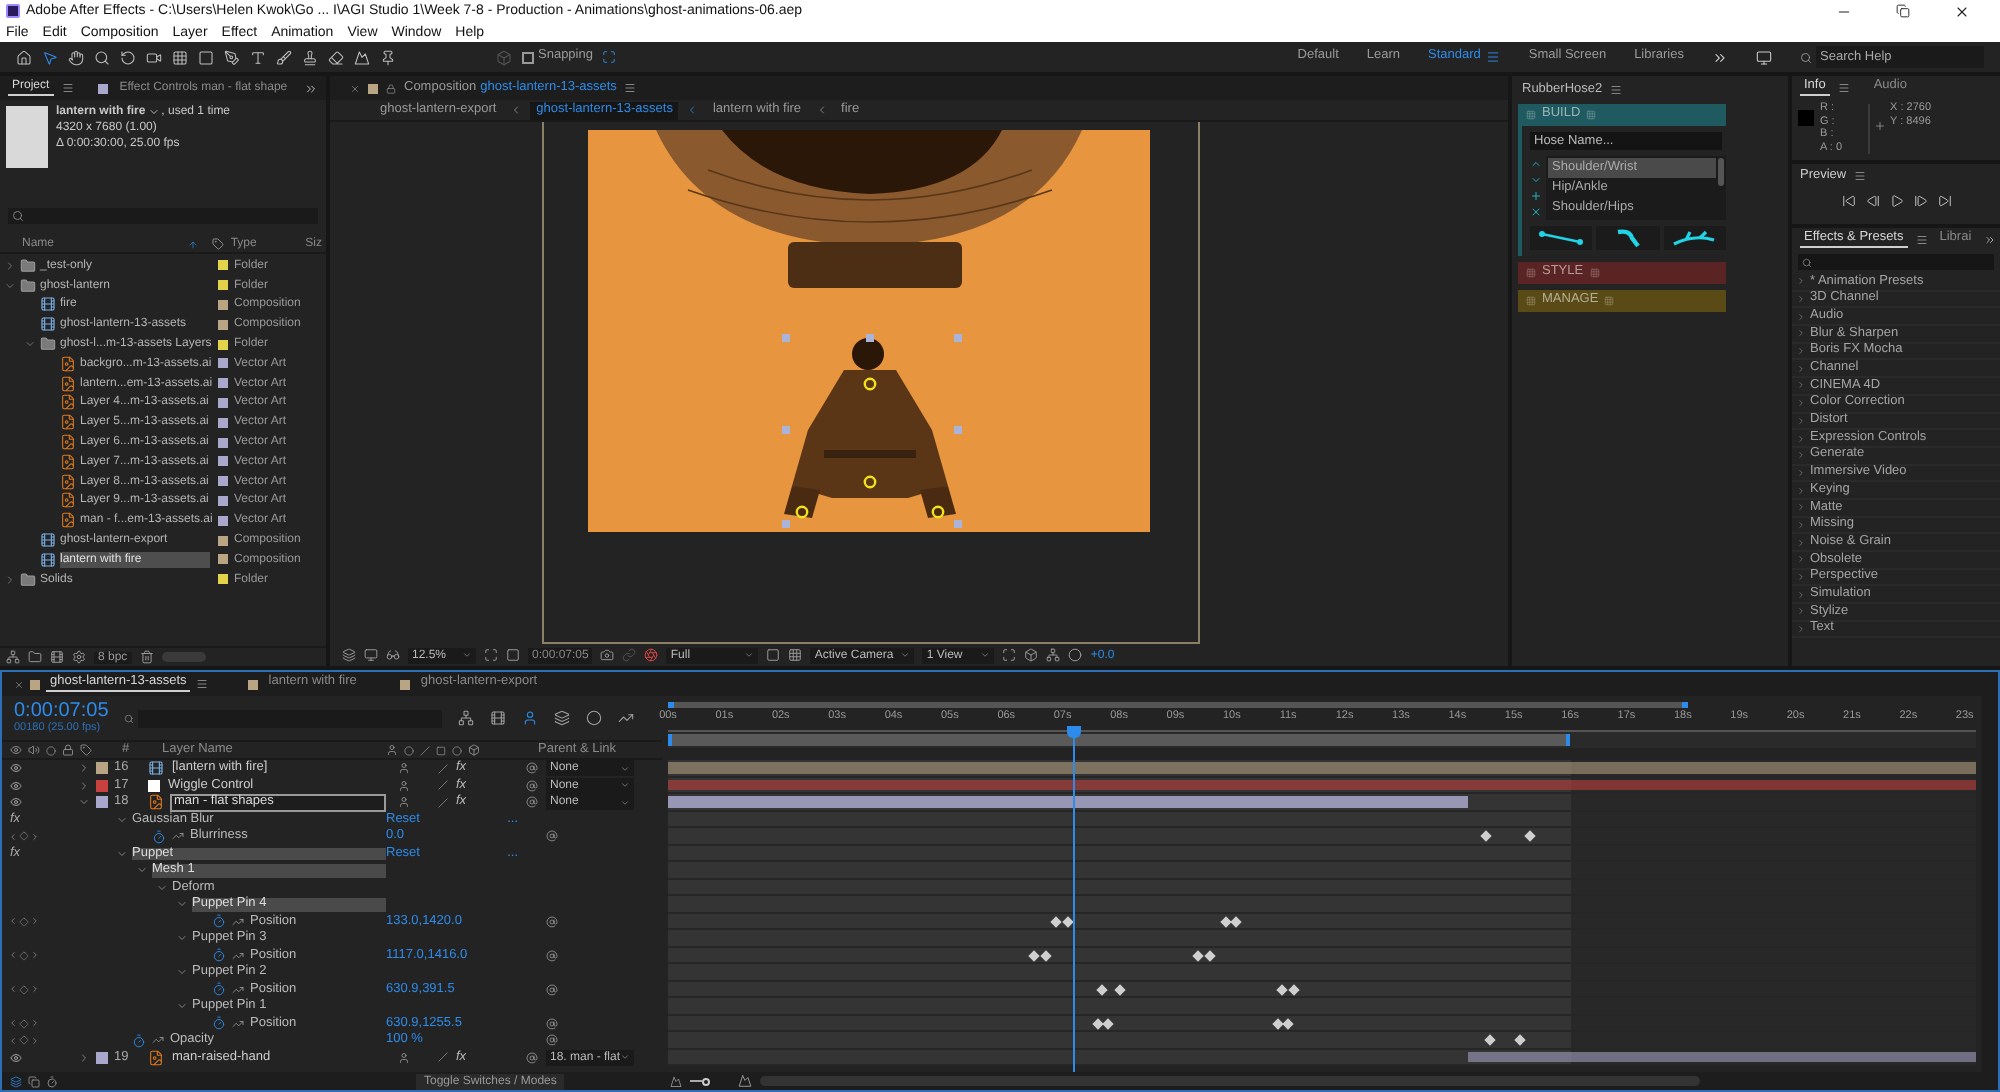  I want to click on current-time: 0:00:07:05, so click(61, 711).